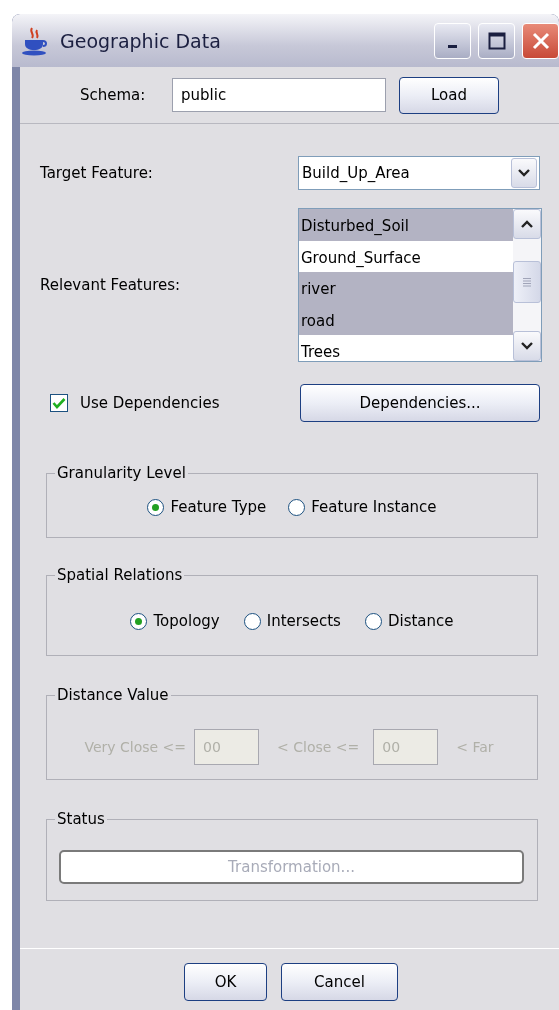  What do you see at coordinates (339, 982) in the screenshot?
I see `dialog-button: Cancel` at bounding box center [339, 982].